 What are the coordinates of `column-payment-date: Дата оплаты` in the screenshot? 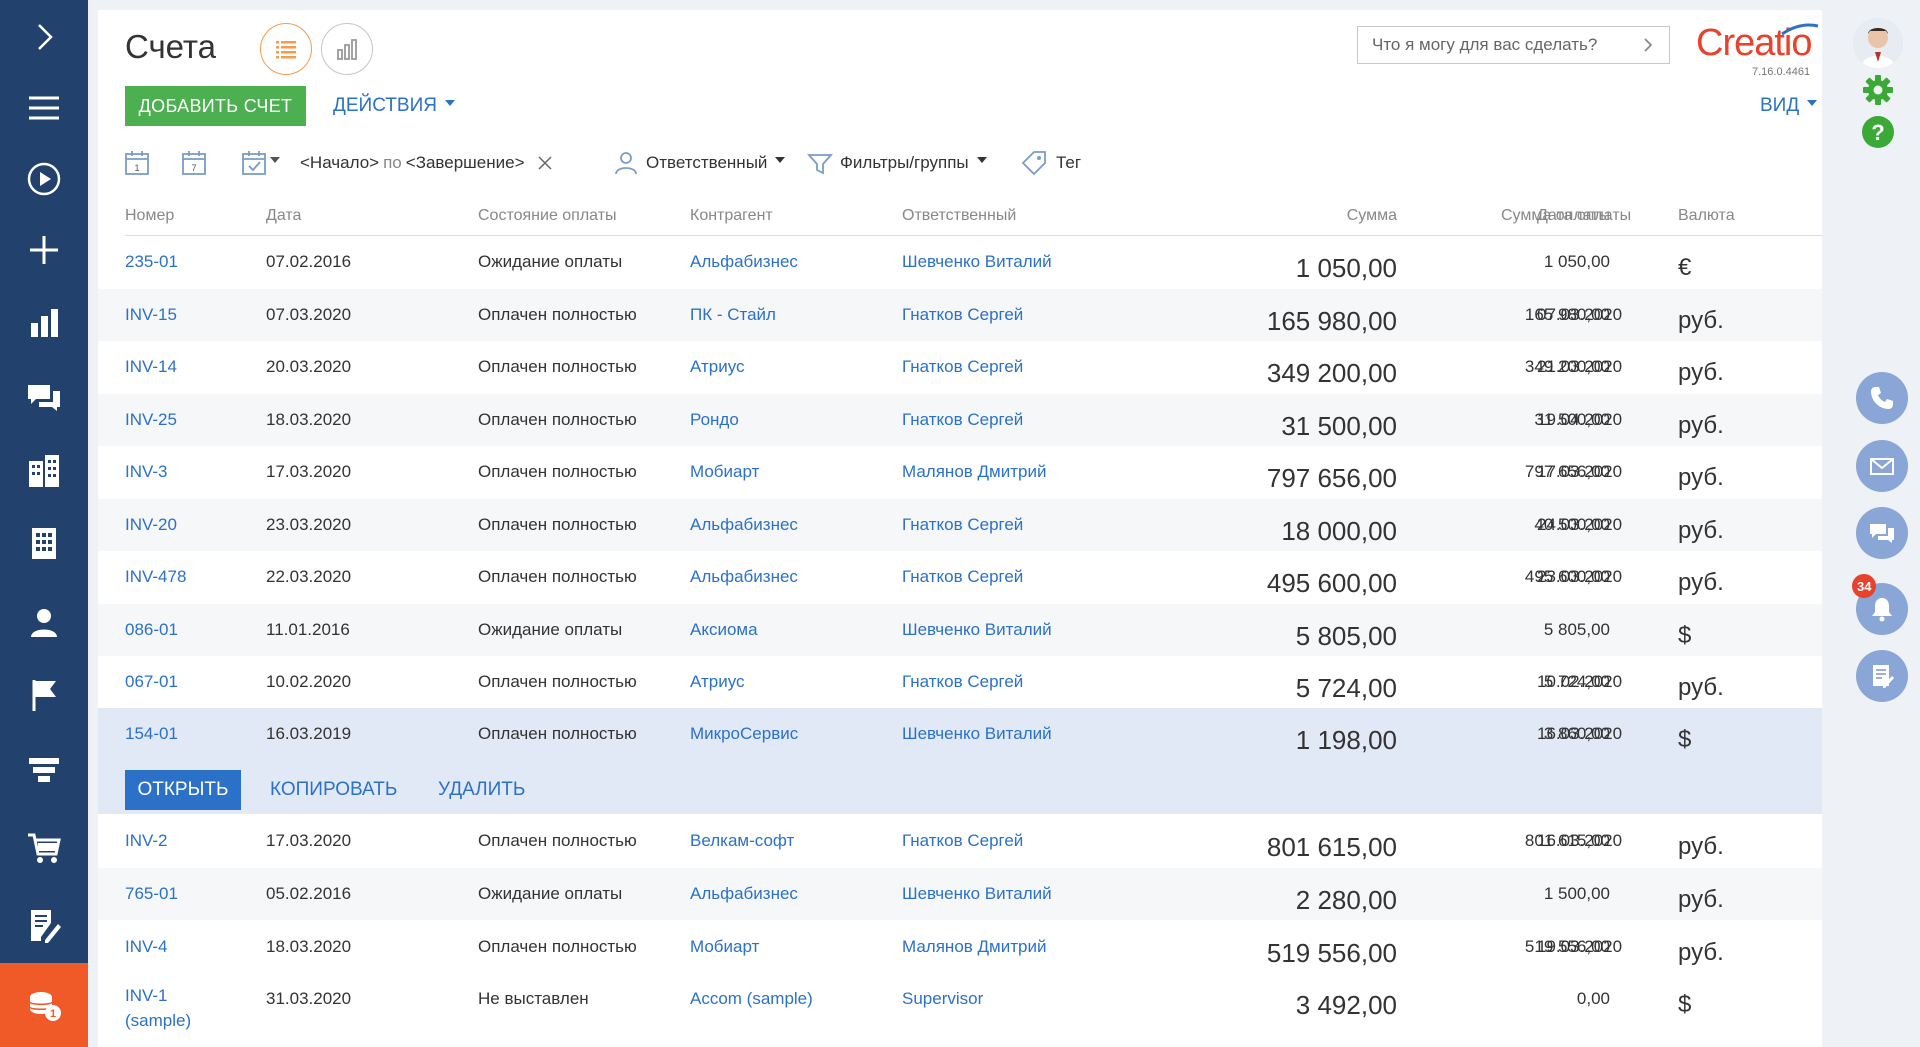 It's located at (1584, 216).